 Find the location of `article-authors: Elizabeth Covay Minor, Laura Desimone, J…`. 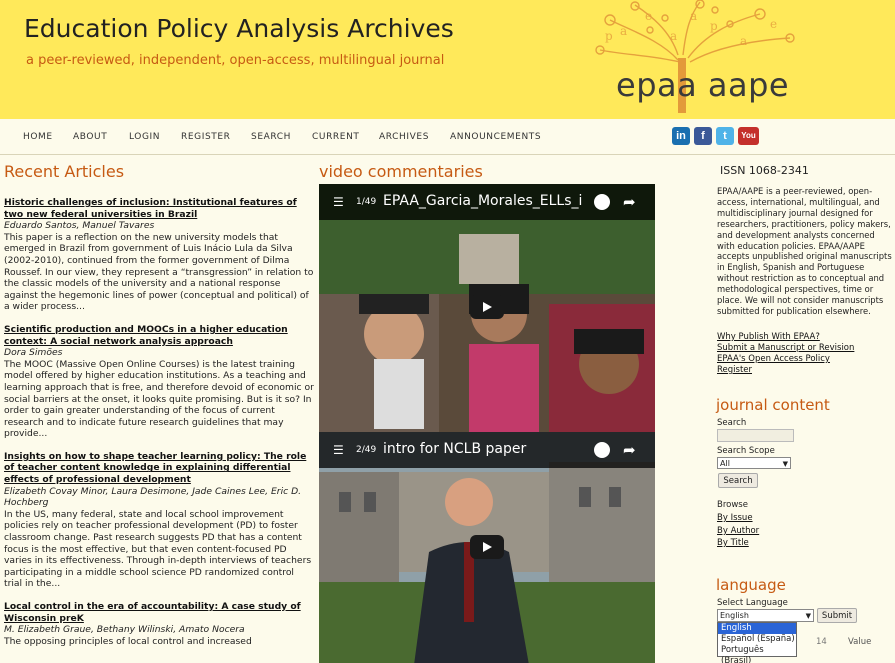

article-authors: Elizabeth Covay Minor, Laura Desimone, J… is located at coordinates (153, 497).